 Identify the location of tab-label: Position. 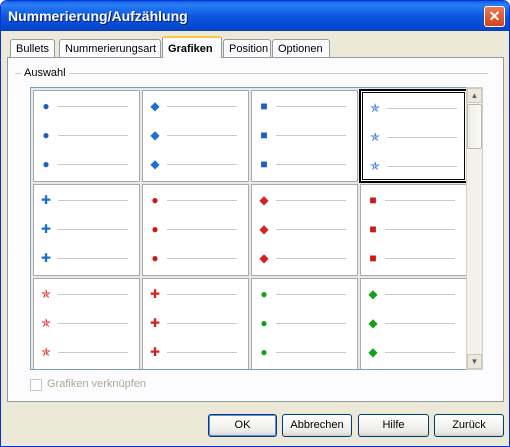
(249, 49).